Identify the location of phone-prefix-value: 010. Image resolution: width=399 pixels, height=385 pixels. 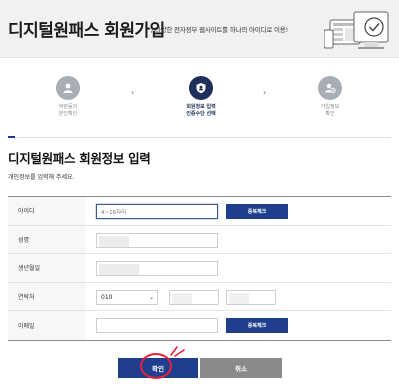
(107, 297).